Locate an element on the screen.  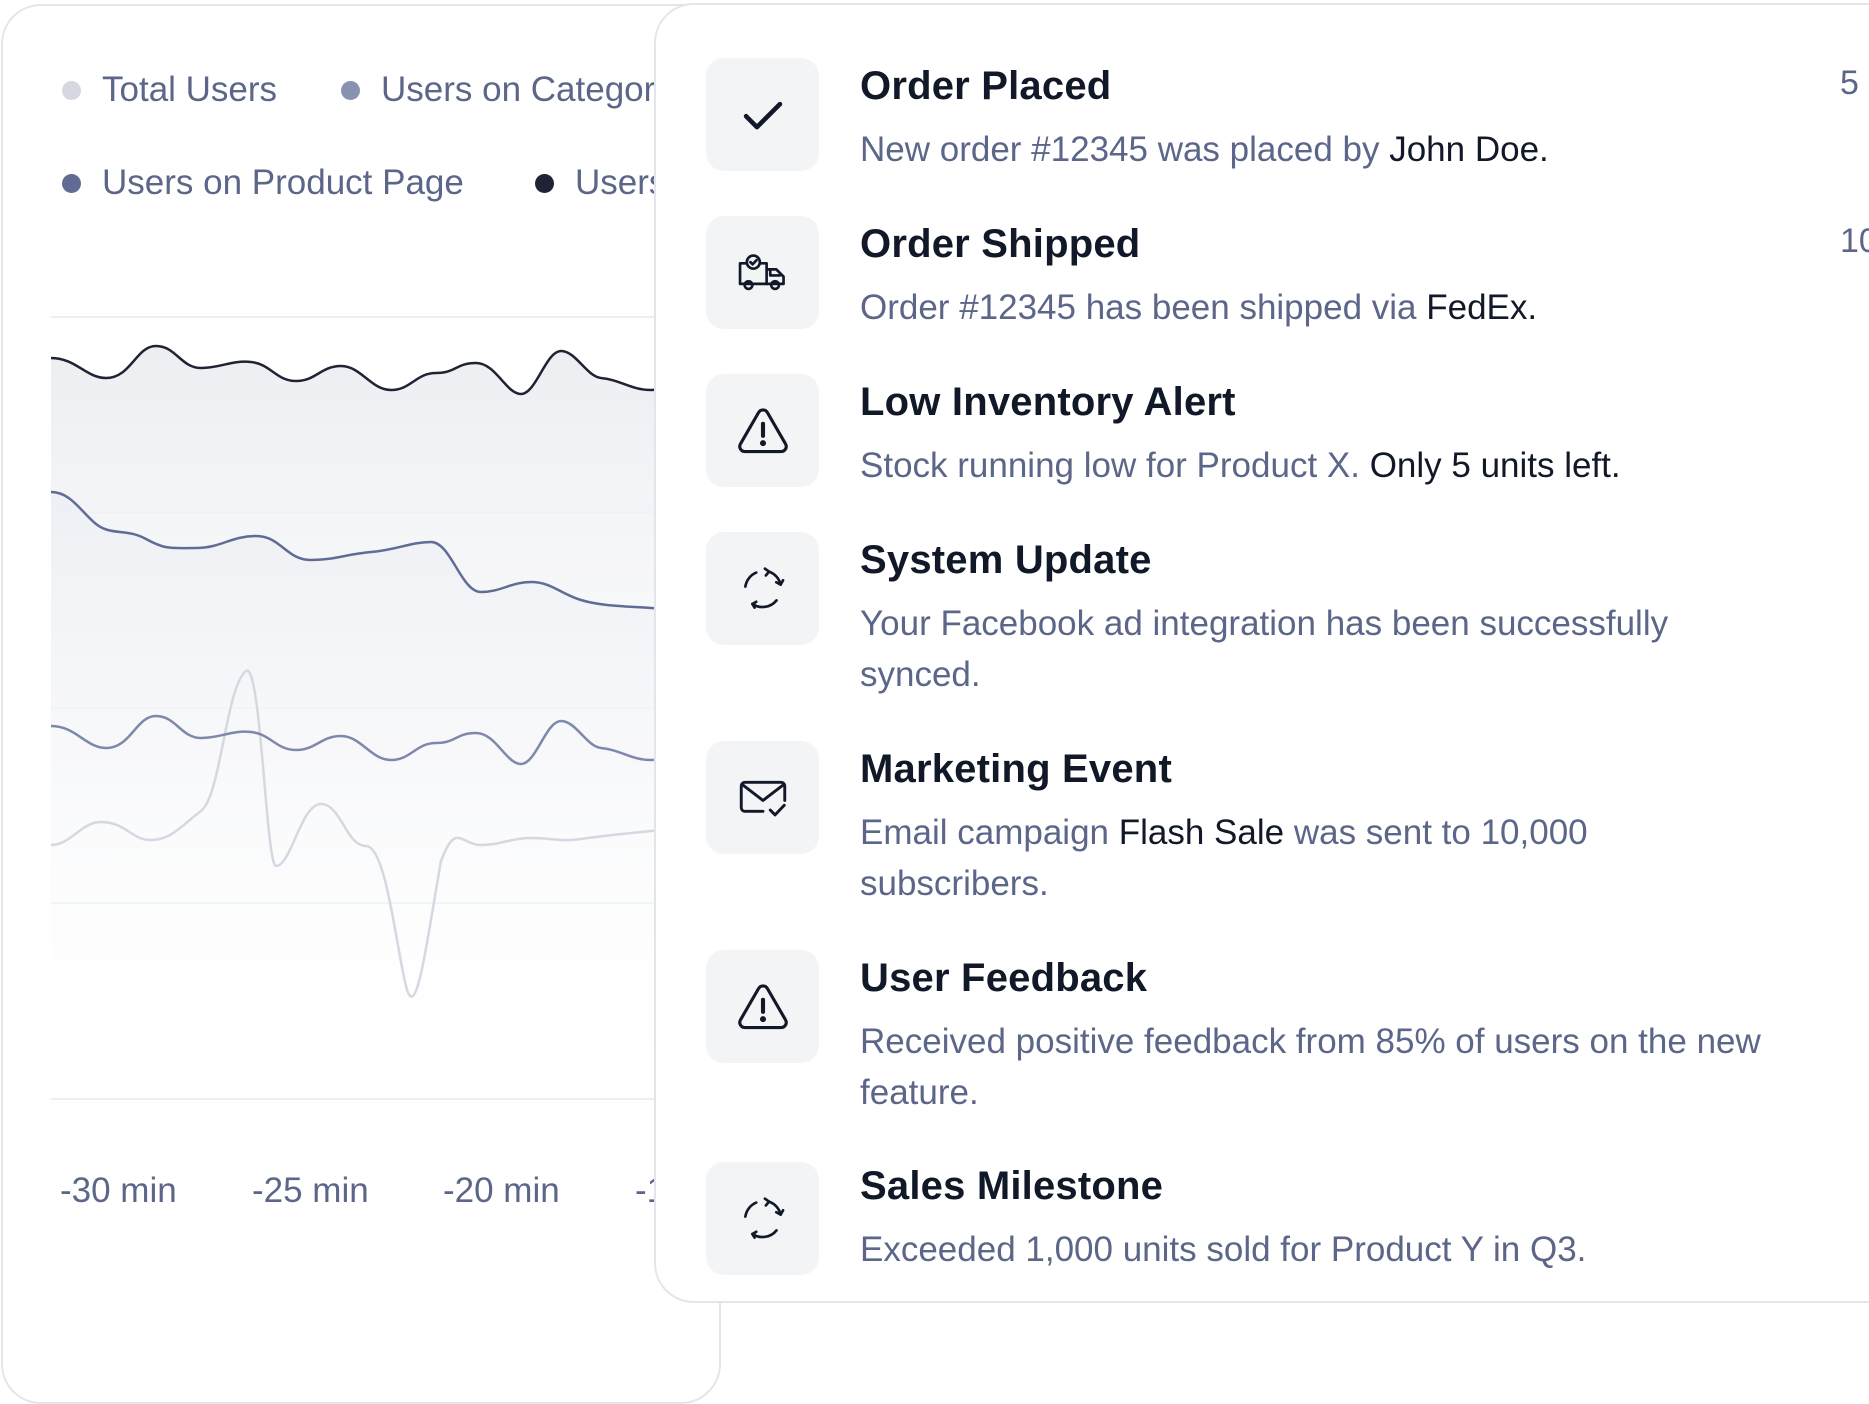
legend-label: Total Users is located at coordinates (190, 89).